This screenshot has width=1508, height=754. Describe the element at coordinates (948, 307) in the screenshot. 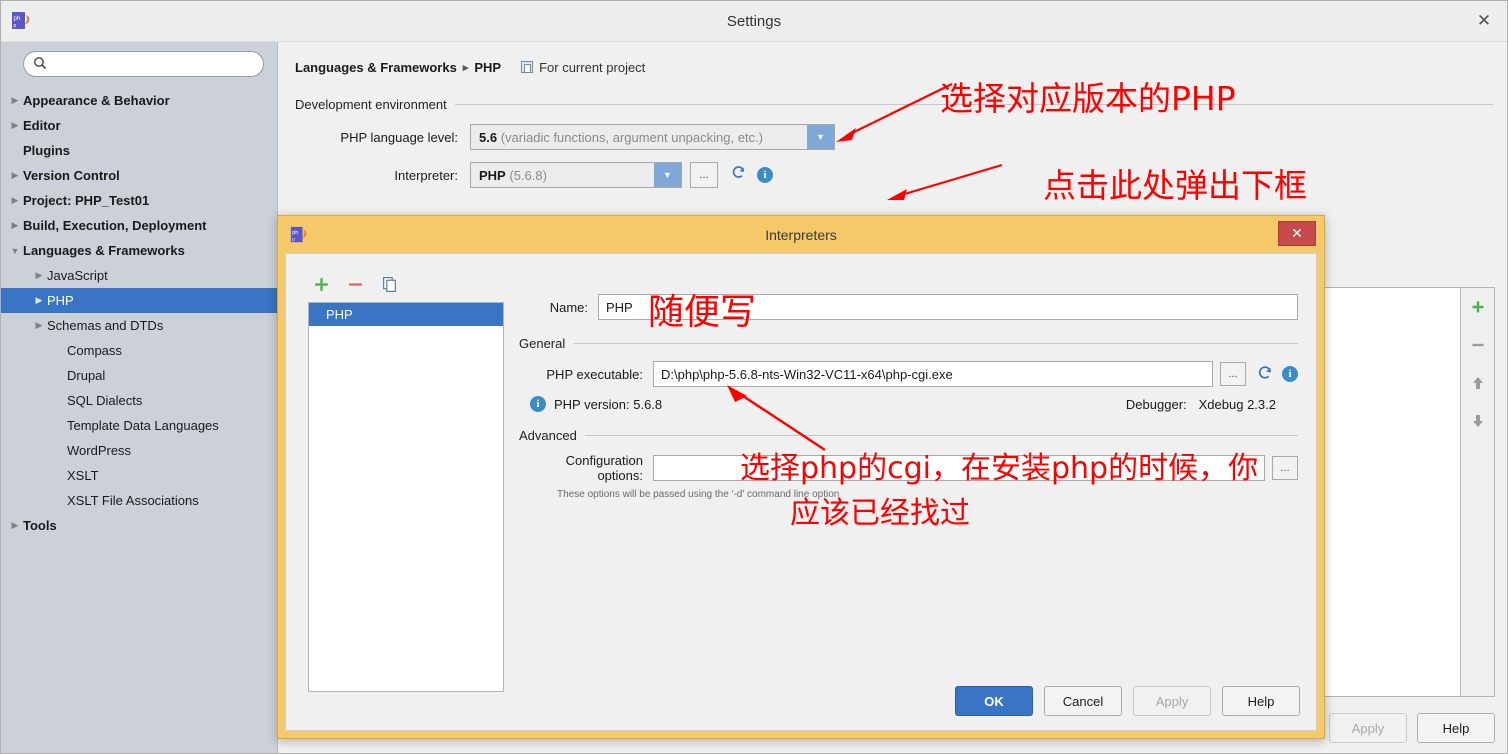

I see `interpreter-name-field: PHP` at that location.